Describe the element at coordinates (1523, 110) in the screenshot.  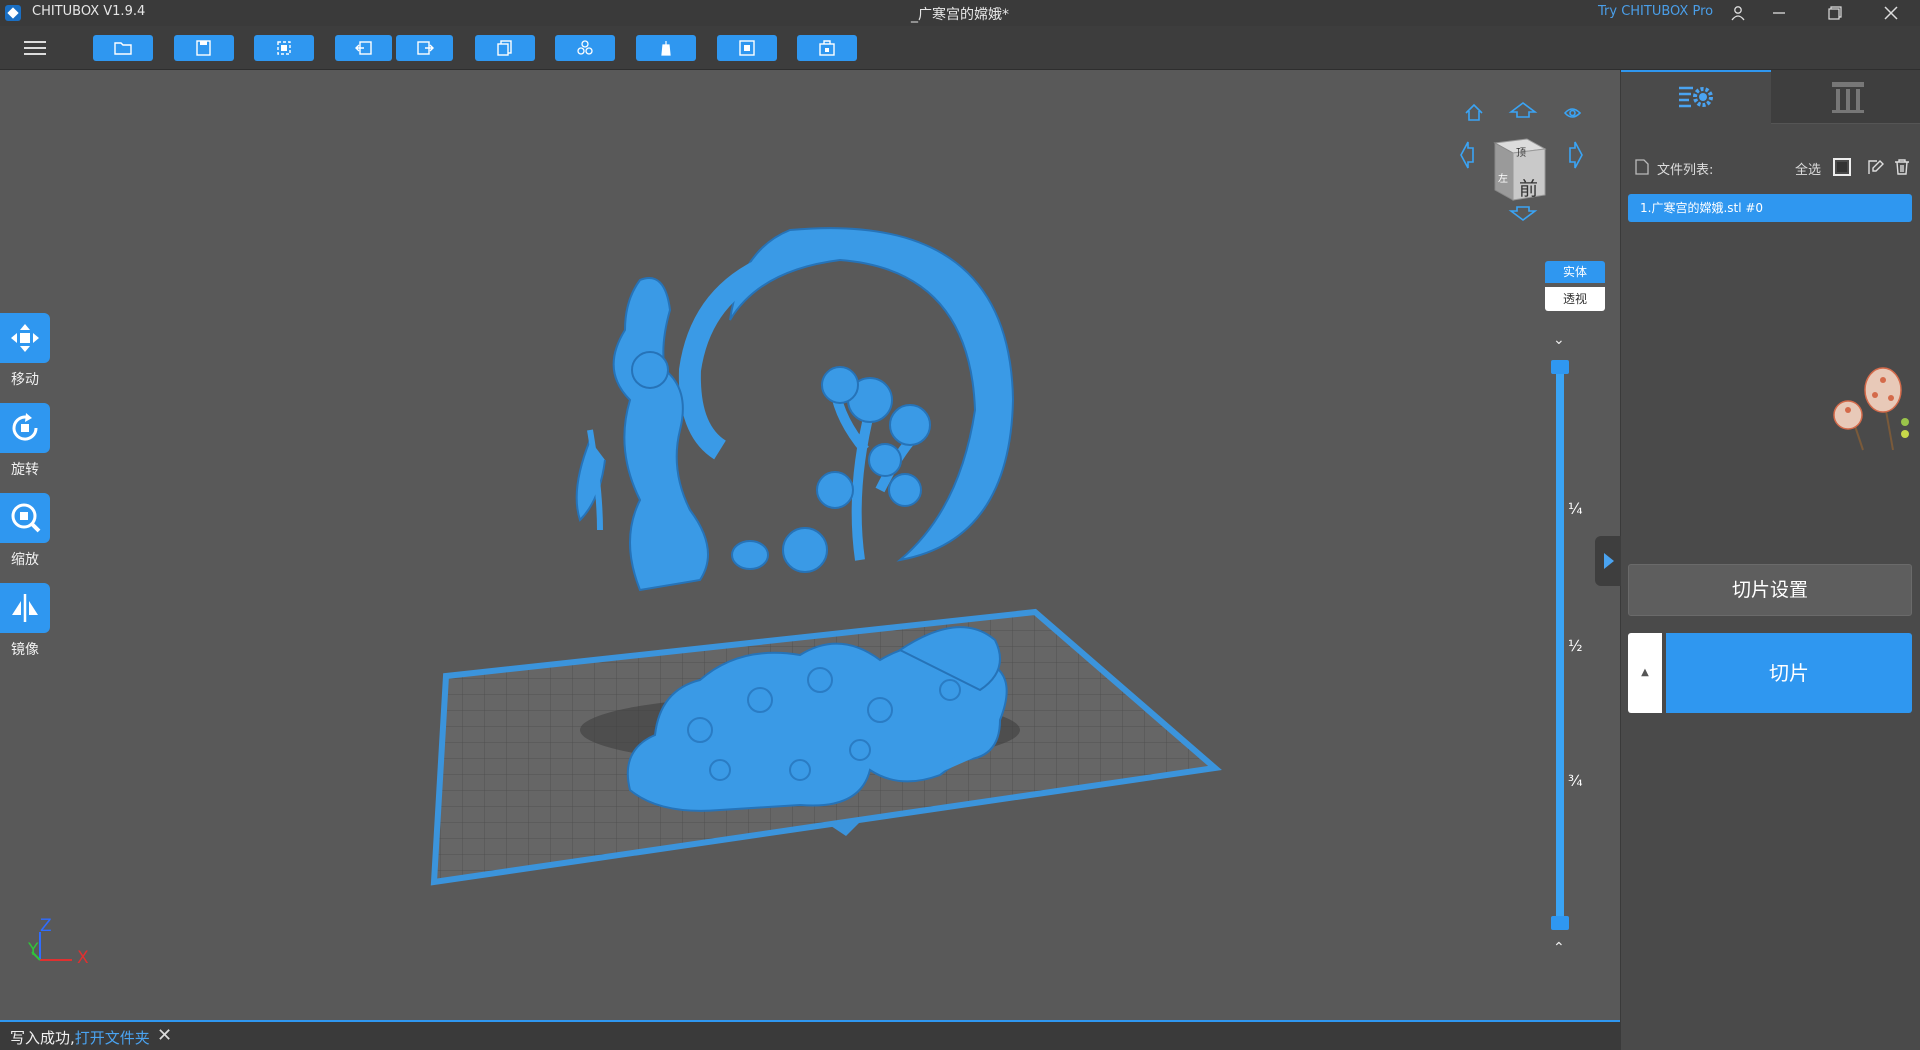
I see `top-arrow-icon` at that location.